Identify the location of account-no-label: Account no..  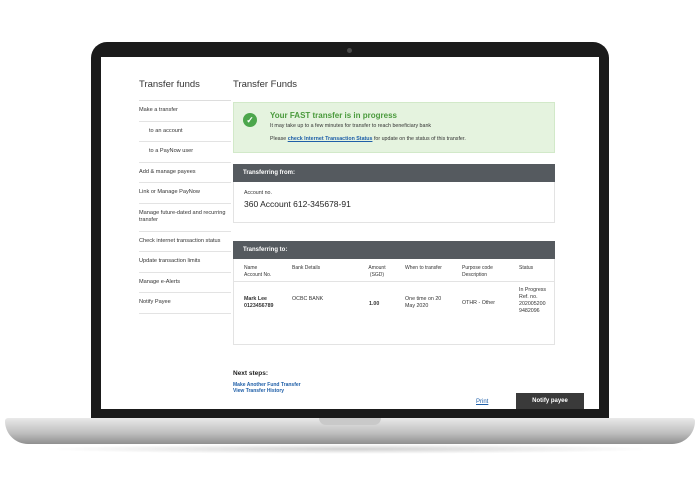
(258, 193).